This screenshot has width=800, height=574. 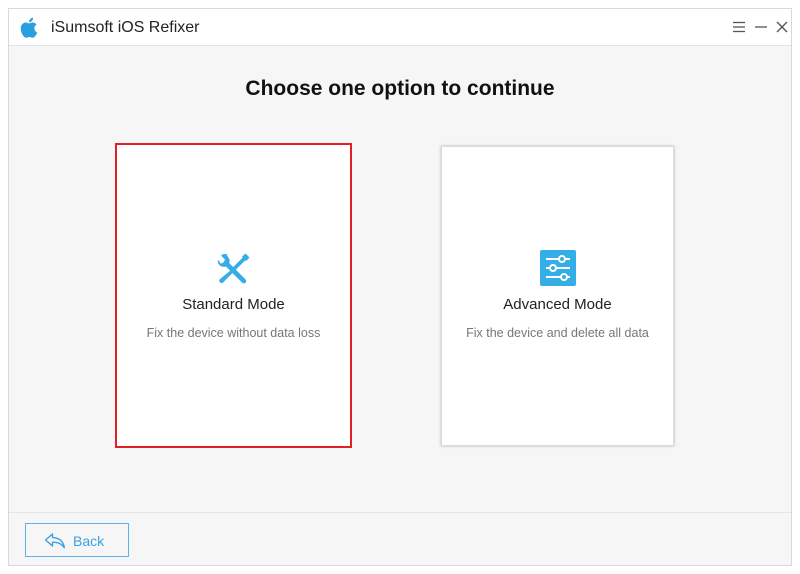 What do you see at coordinates (557, 268) in the screenshot?
I see `sliders-icon` at bounding box center [557, 268].